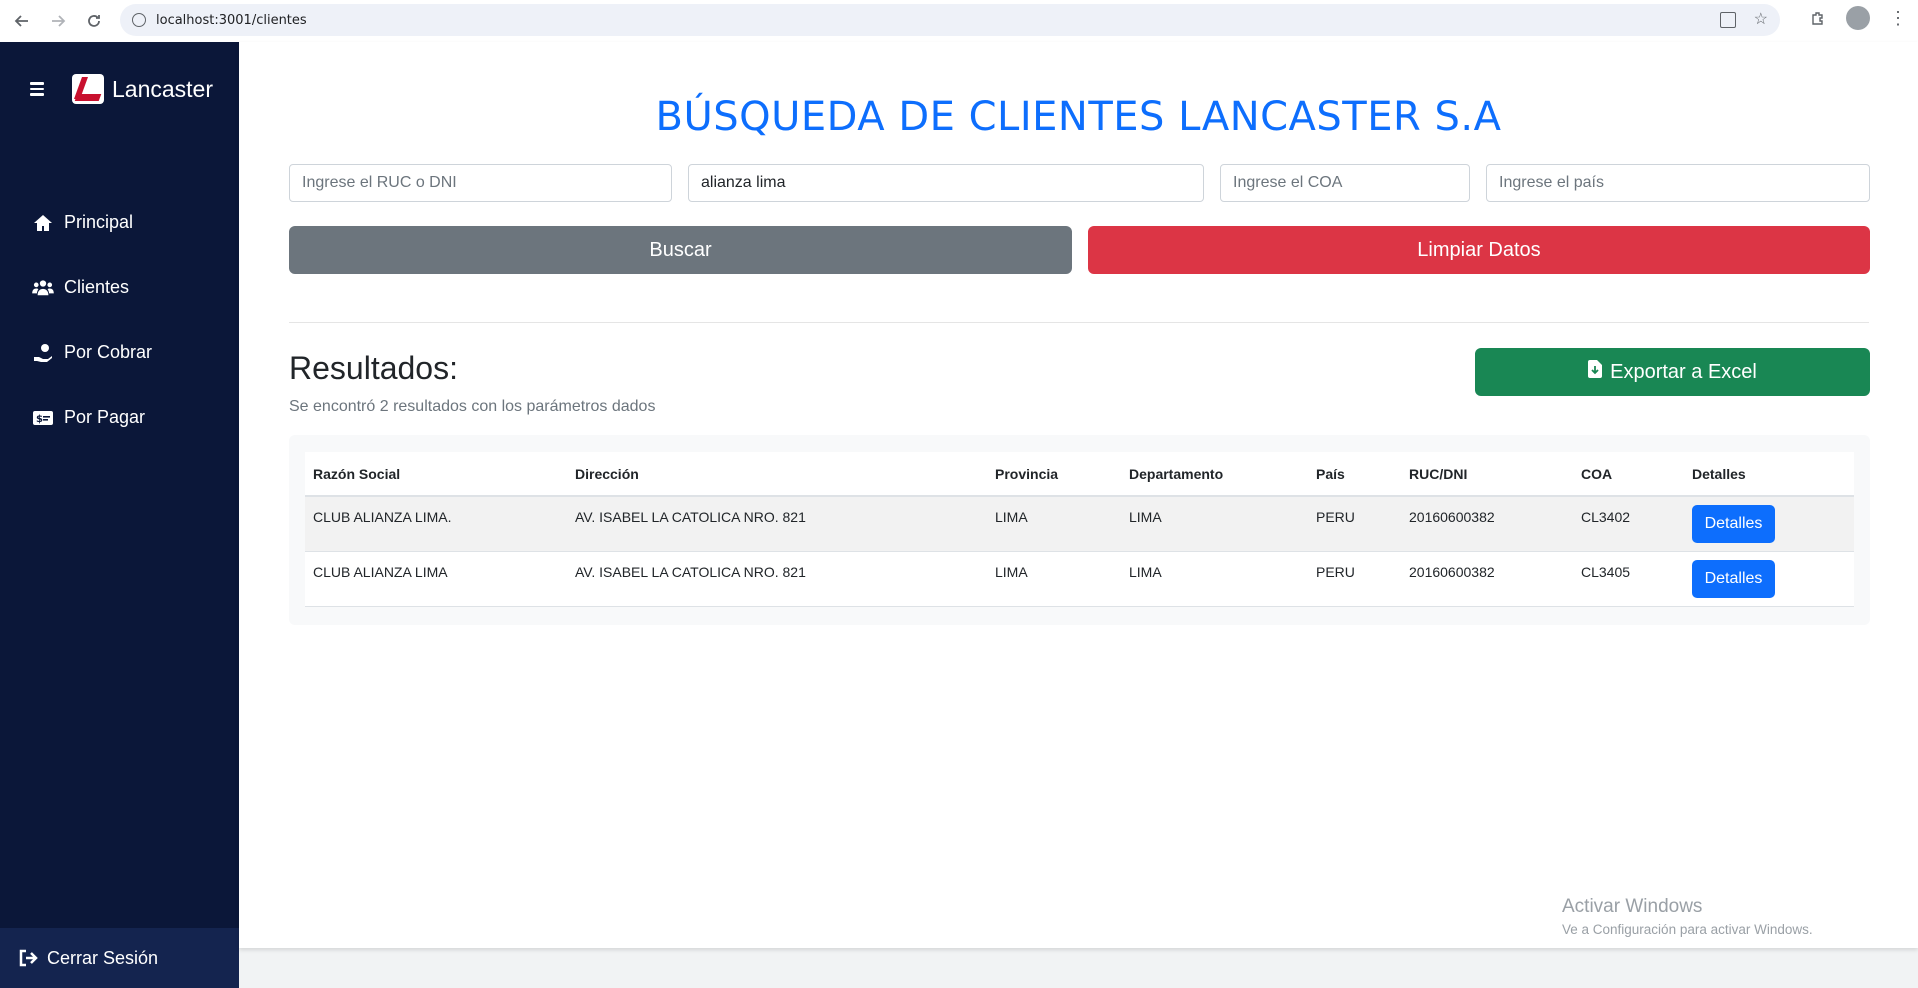 The height and width of the screenshot is (988, 1918). Describe the element at coordinates (1632, 906) in the screenshot. I see `watermark-title: Activar Windows` at that location.